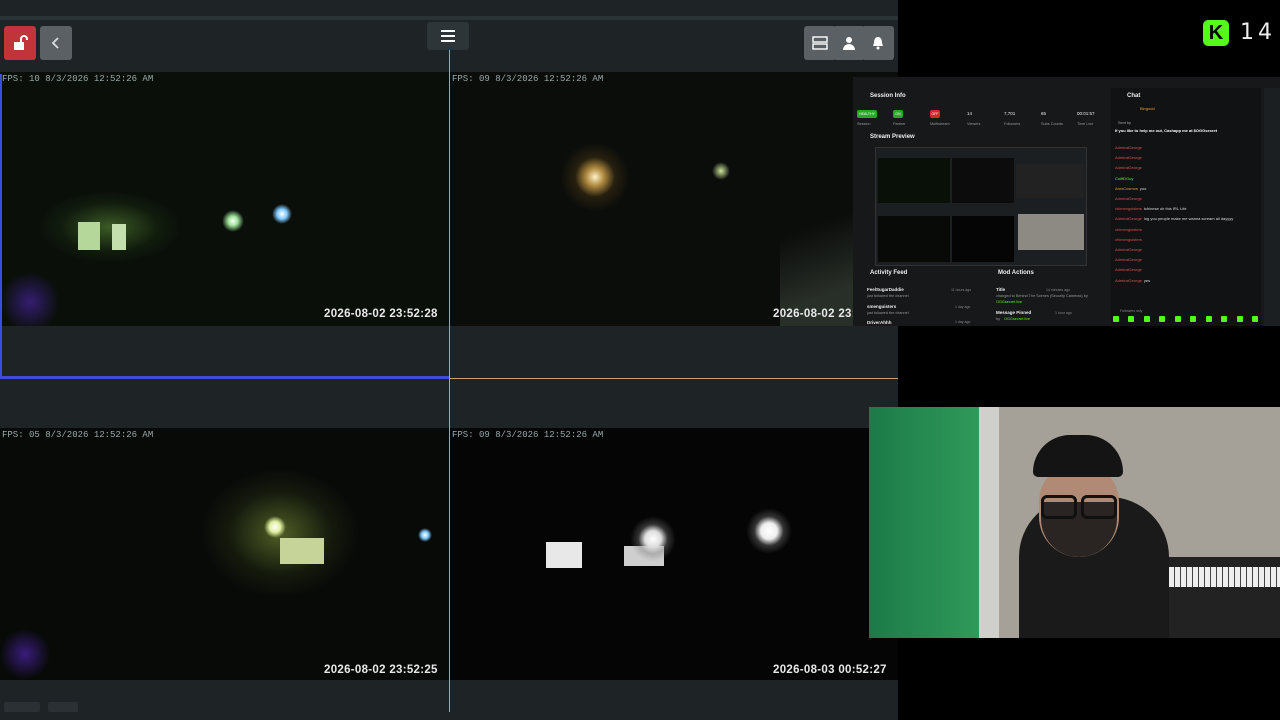  I want to click on camera-header: FPS: 05 8/3/2026 12:52:26 AM, so click(78, 435).